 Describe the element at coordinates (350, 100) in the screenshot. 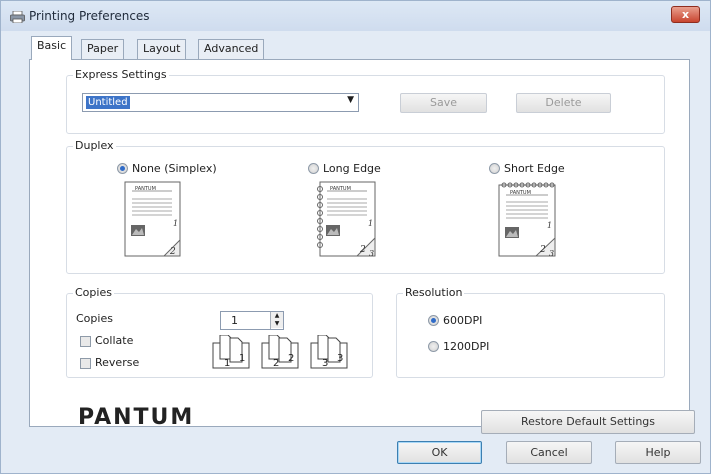

I see `dropdown-arrow-icon: ▼` at that location.